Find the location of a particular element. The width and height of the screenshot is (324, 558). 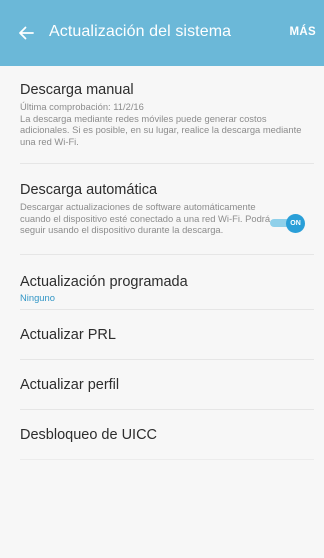

uicc-unlock-item: Desbloqueo de UICC is located at coordinates (167, 435).